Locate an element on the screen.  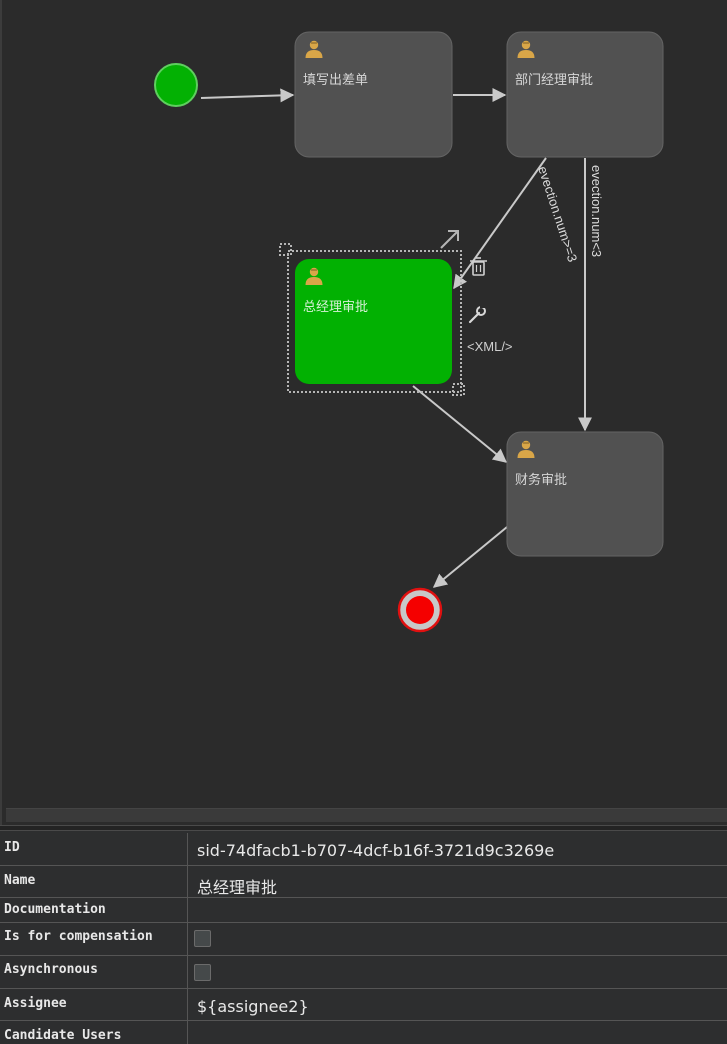
property-key: Asynchronous is located at coordinates (95, 972).